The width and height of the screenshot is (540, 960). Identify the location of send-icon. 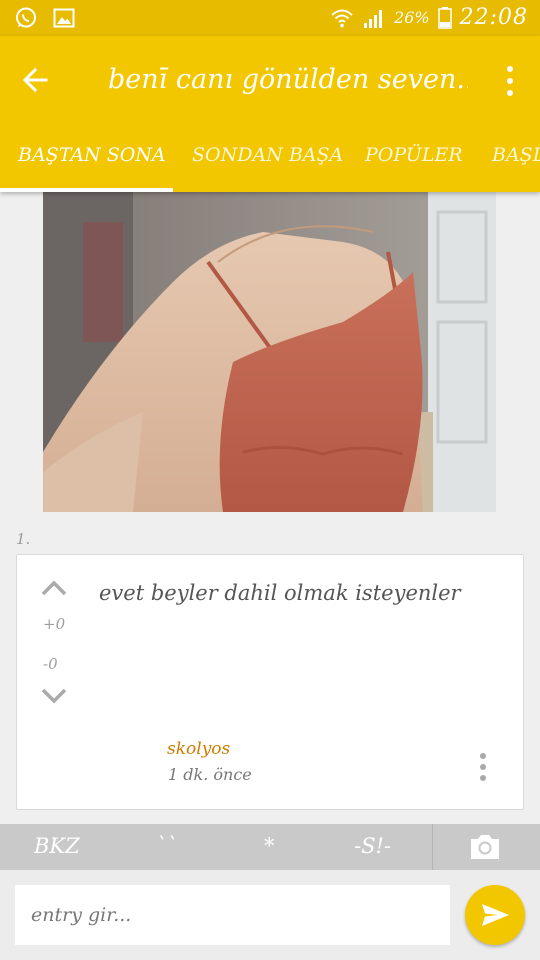
(495, 915).